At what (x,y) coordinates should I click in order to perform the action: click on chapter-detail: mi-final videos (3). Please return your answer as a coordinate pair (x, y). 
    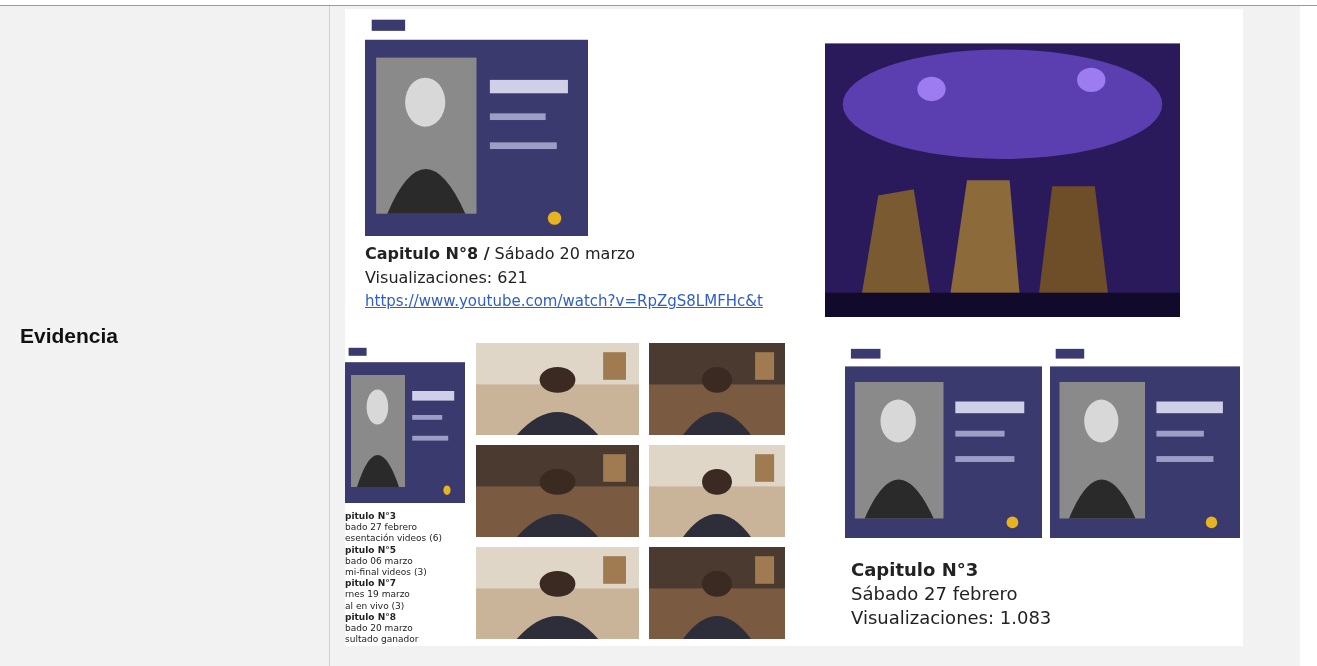
    Looking at the image, I should click on (386, 573).